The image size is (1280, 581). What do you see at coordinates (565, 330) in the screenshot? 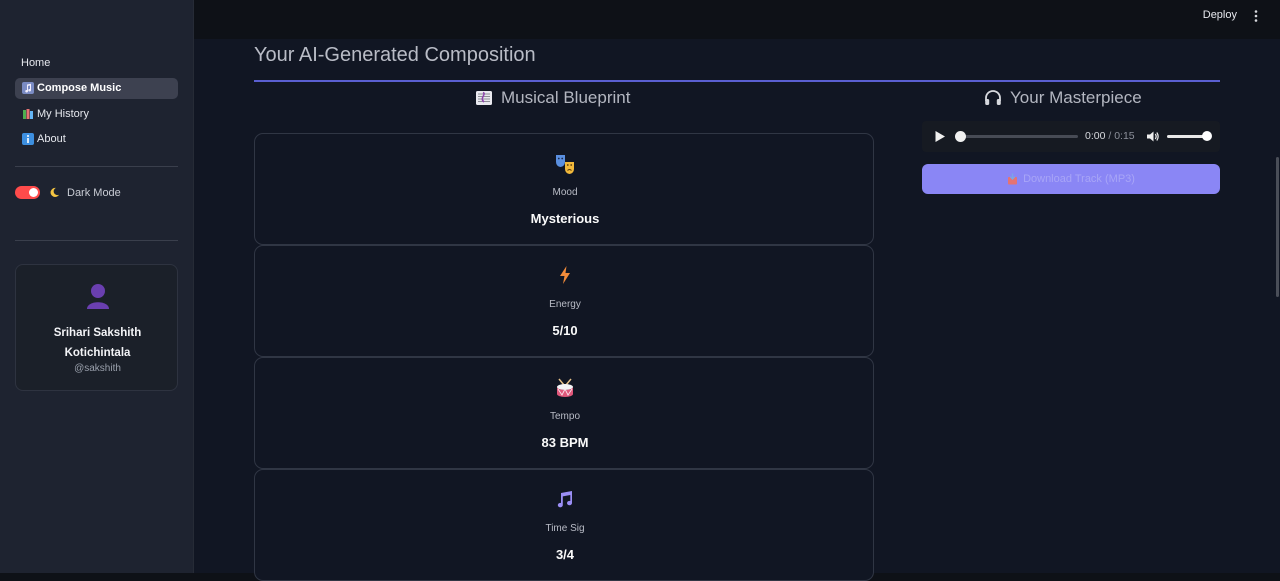
I see `card-value: 5/10` at bounding box center [565, 330].